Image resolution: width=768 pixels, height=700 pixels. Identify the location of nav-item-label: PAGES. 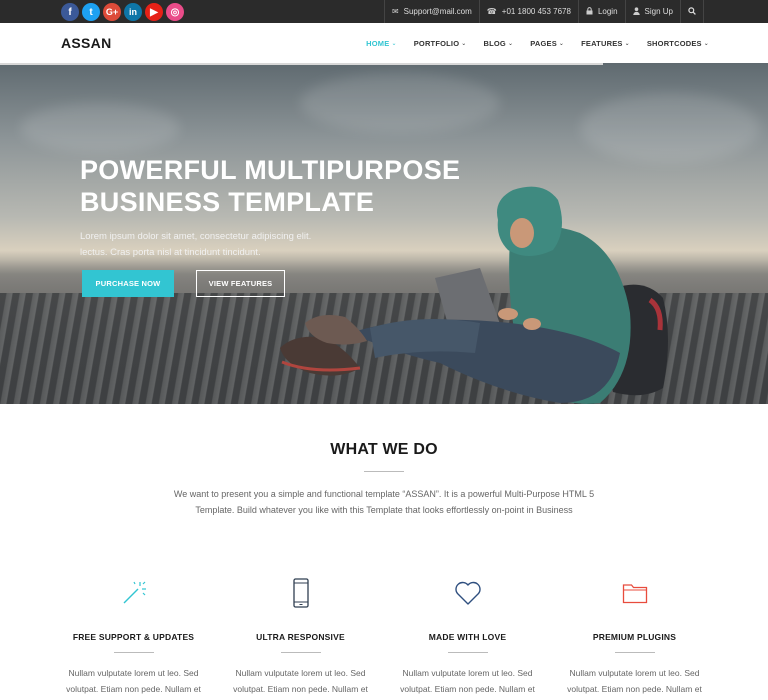
(543, 43).